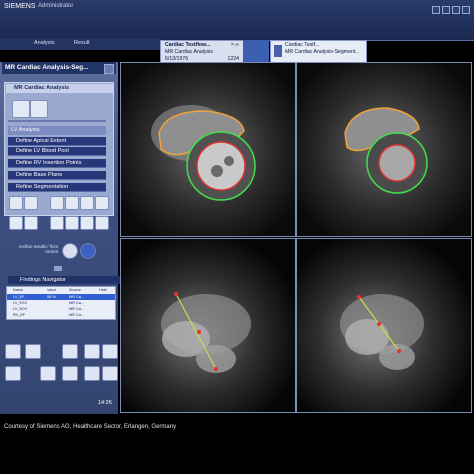 The image size is (474, 474). Describe the element at coordinates (105, 403) in the screenshot. I see `clock: 14:26` at that location.